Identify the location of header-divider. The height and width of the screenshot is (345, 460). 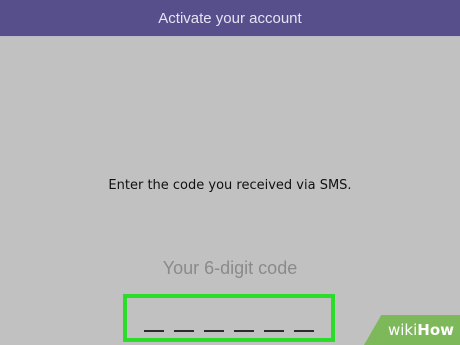
(230, 36).